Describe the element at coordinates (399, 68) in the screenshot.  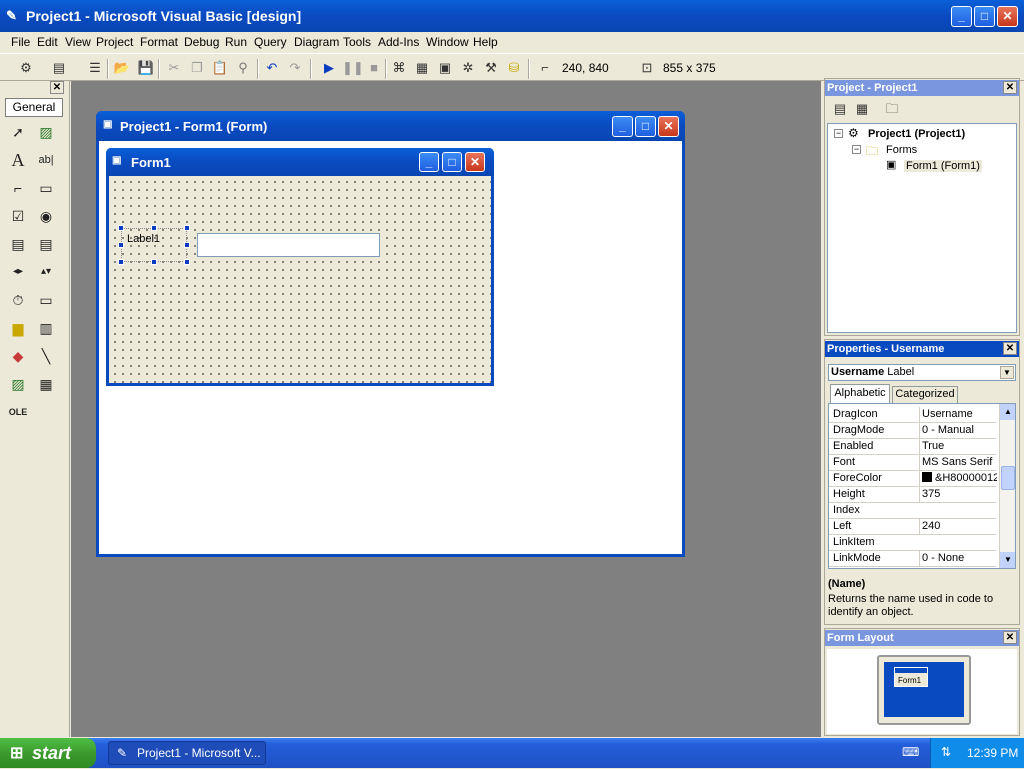
I see `project-explorer-icon: ⌘` at that location.